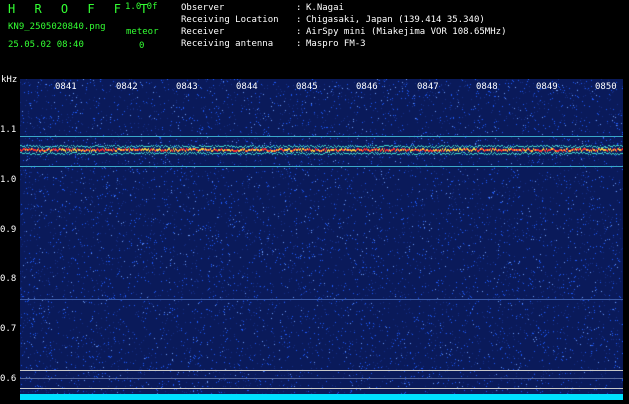 The width and height of the screenshot is (629, 404). Describe the element at coordinates (66, 87) in the screenshot. I see `x-tick: 0841` at that location.